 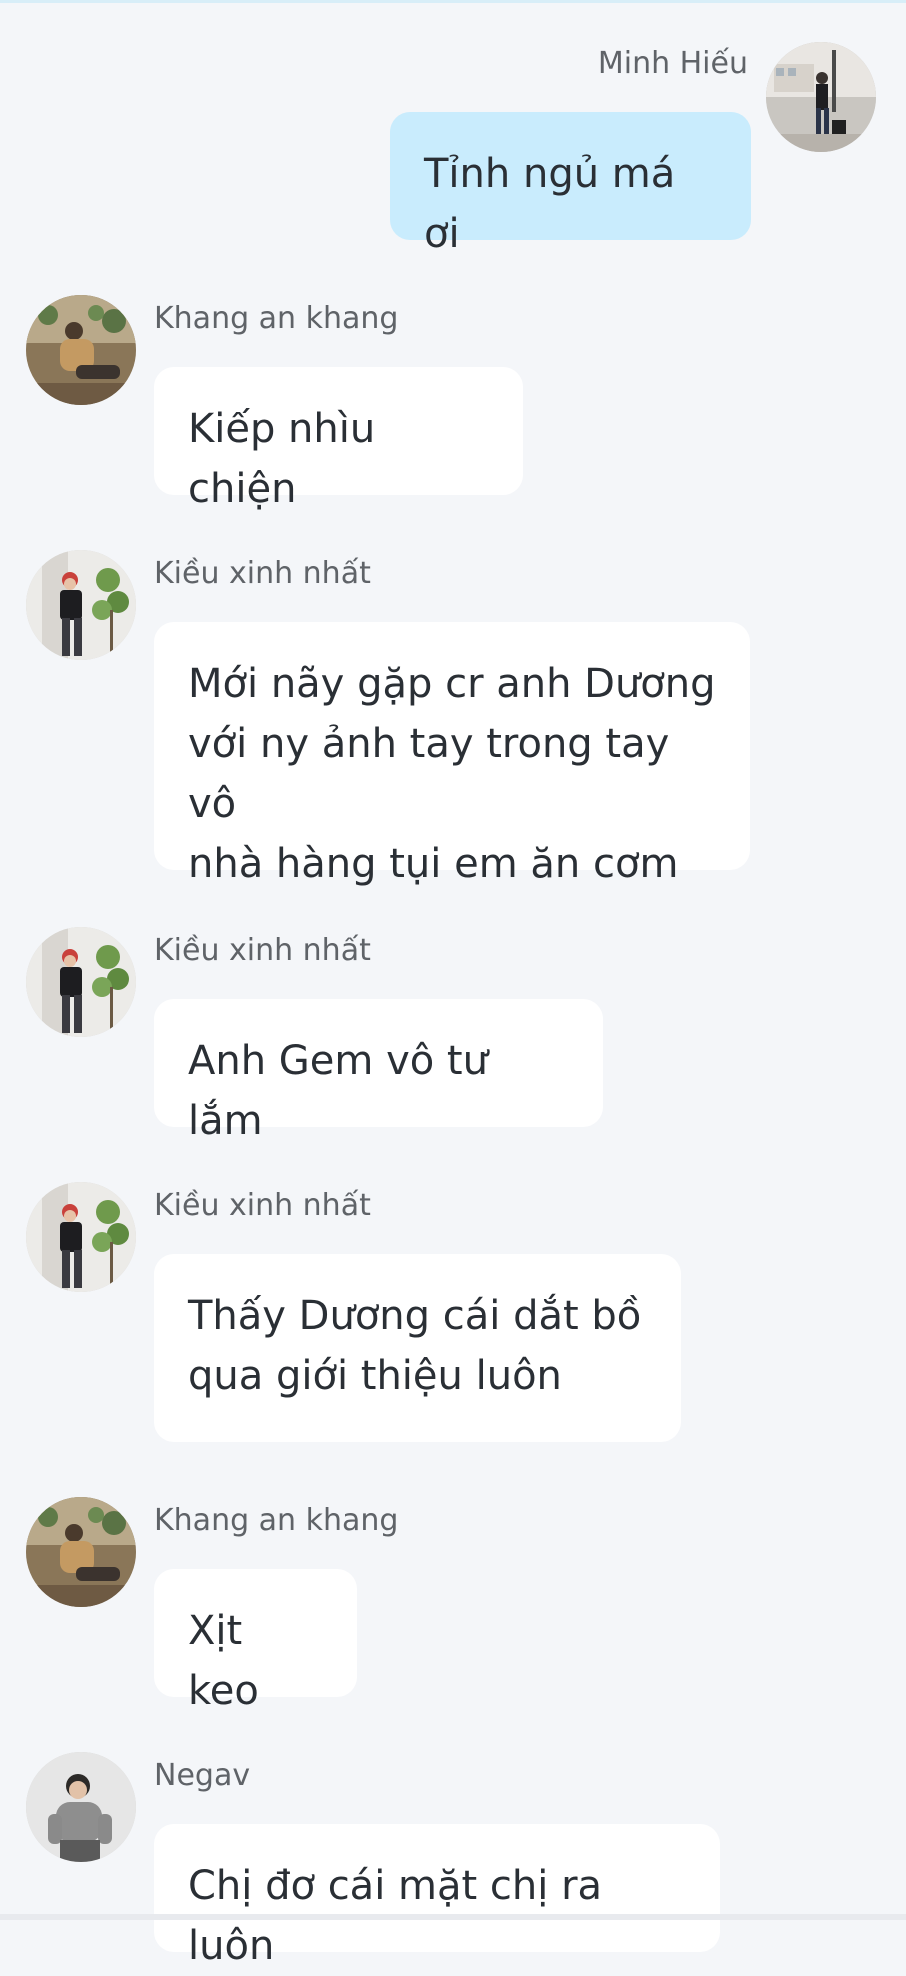 What do you see at coordinates (453, 1917) in the screenshot?
I see `bottom-edge-line` at bounding box center [453, 1917].